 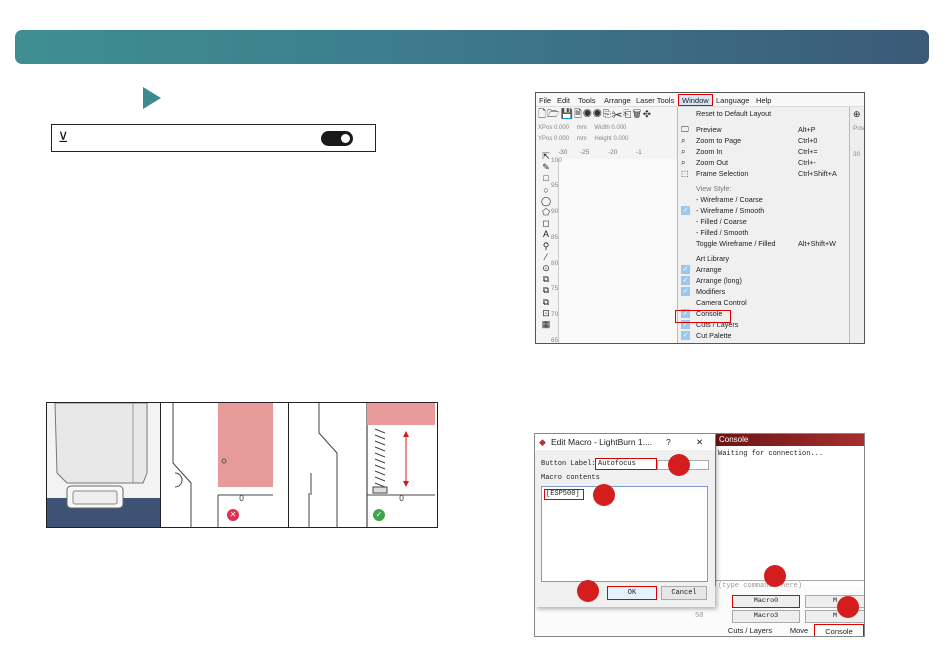 I want to click on menu-arrange: ✓ Arrange, so click(x=763, y=269).